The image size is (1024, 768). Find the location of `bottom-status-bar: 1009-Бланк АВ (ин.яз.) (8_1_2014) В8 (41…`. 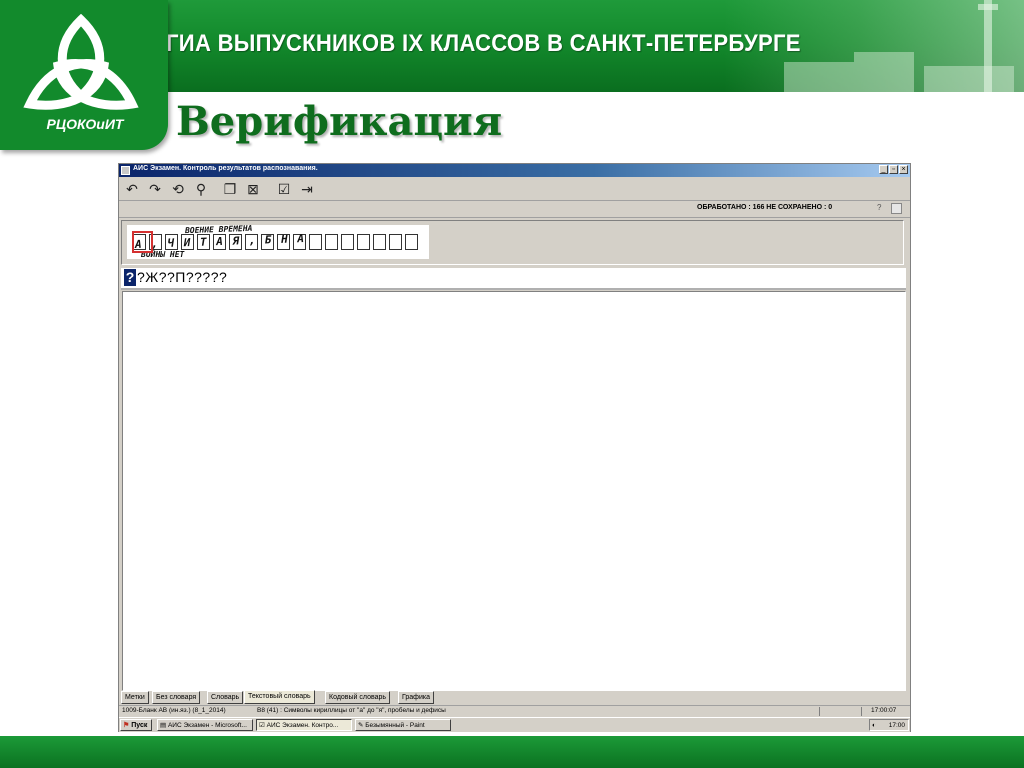

bottom-status-bar: 1009-Бланк АВ (ин.яз.) (8_1_2014) В8 (41… is located at coordinates (514, 711).